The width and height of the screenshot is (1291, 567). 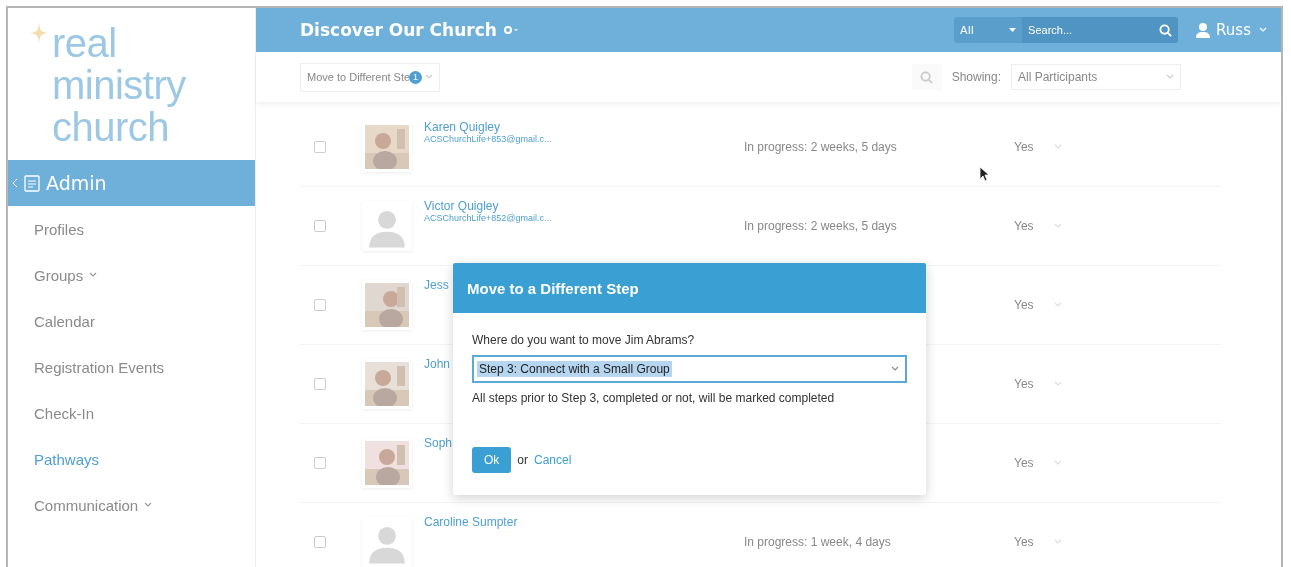 I want to click on step-dropdown: Step 3: Connect with a Small Group, so click(x=689, y=369).